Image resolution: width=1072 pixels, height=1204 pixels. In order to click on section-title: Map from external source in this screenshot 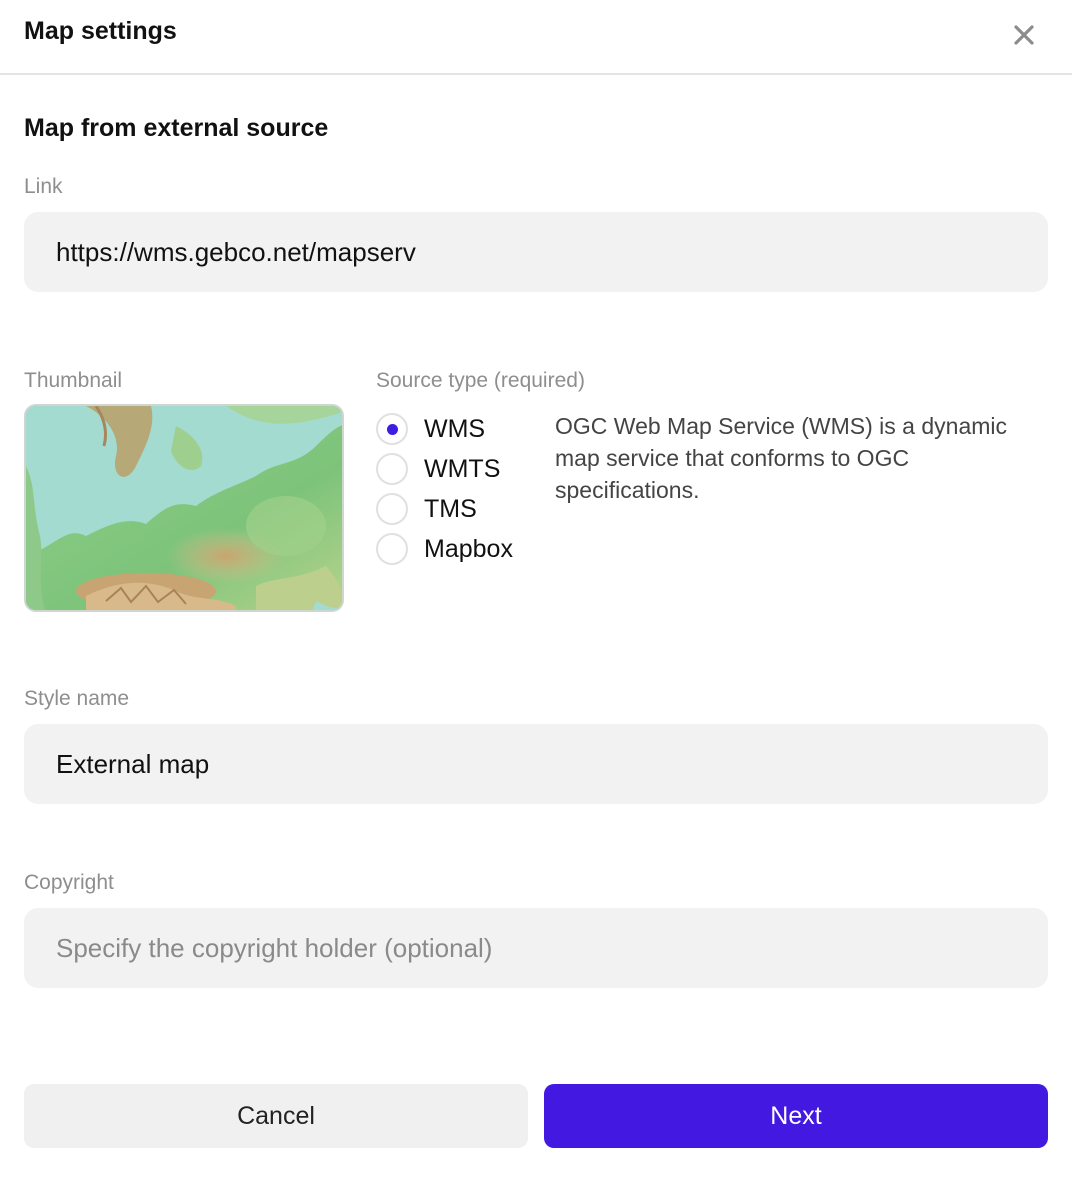, I will do `click(176, 128)`.